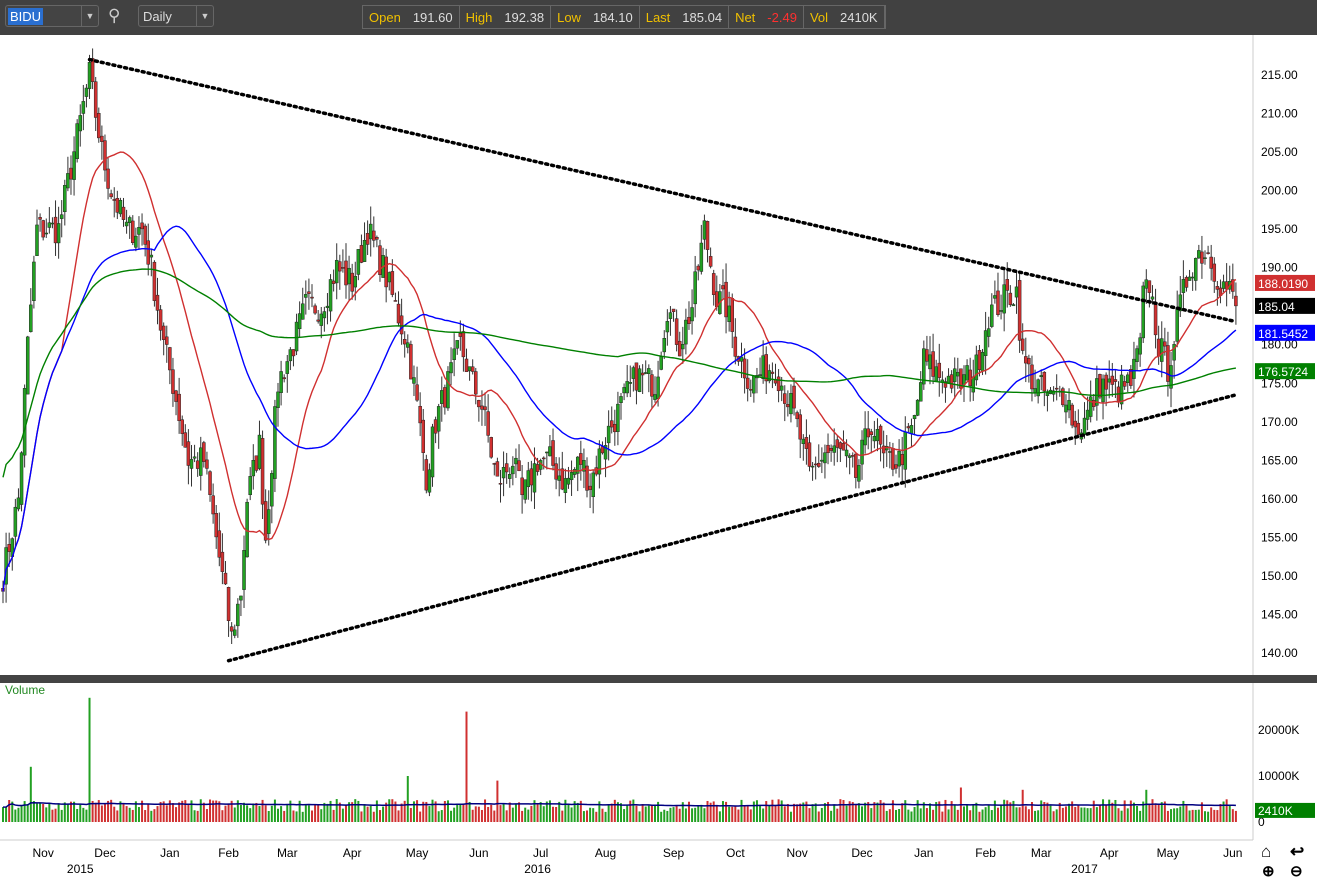 Image resolution: width=1317 pixels, height=883 pixels. Describe the element at coordinates (1297, 852) in the screenshot. I see `undo-icon: ↩` at that location.